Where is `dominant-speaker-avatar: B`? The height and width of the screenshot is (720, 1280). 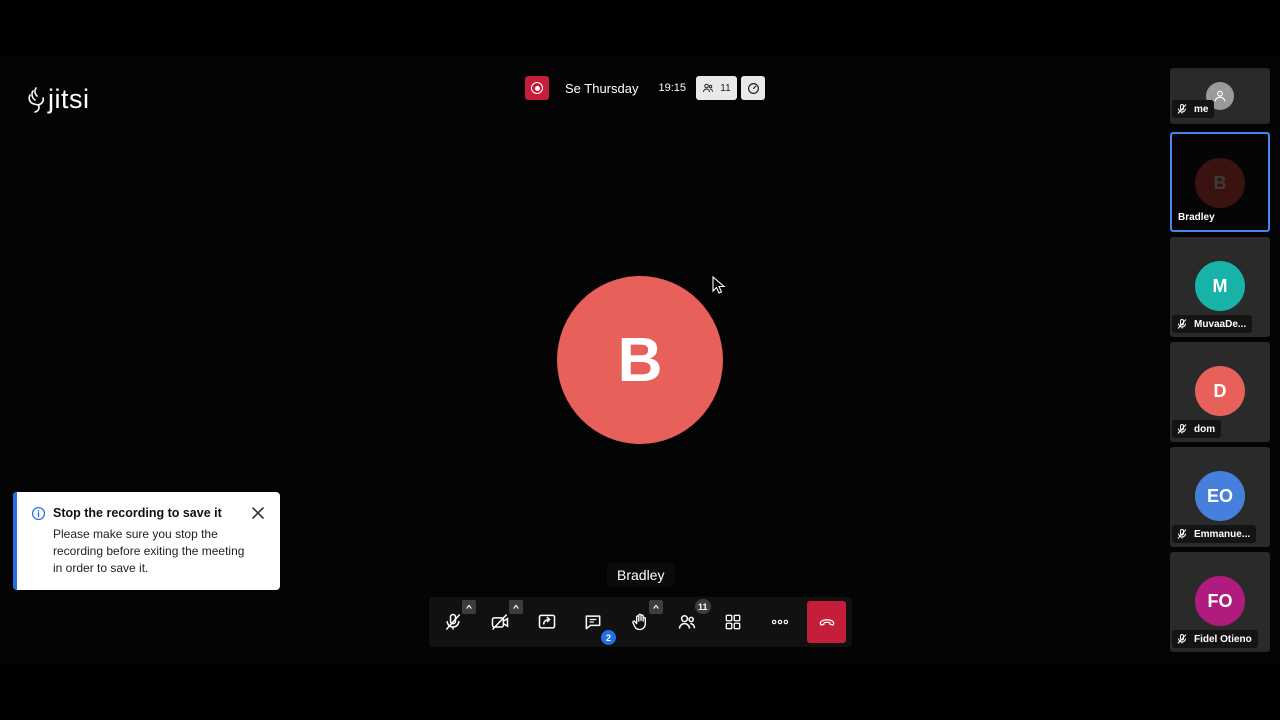
dominant-speaker-avatar: B is located at coordinates (640, 360).